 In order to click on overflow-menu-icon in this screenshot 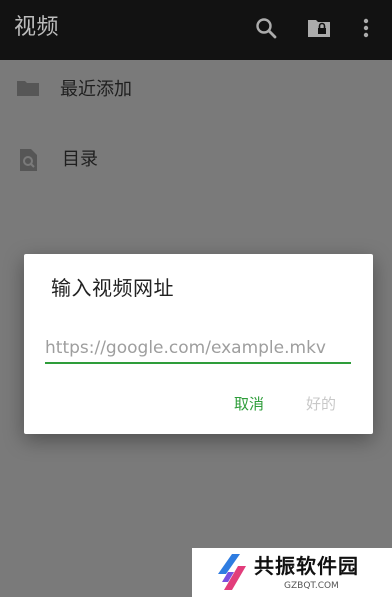, I will do `click(366, 28)`.